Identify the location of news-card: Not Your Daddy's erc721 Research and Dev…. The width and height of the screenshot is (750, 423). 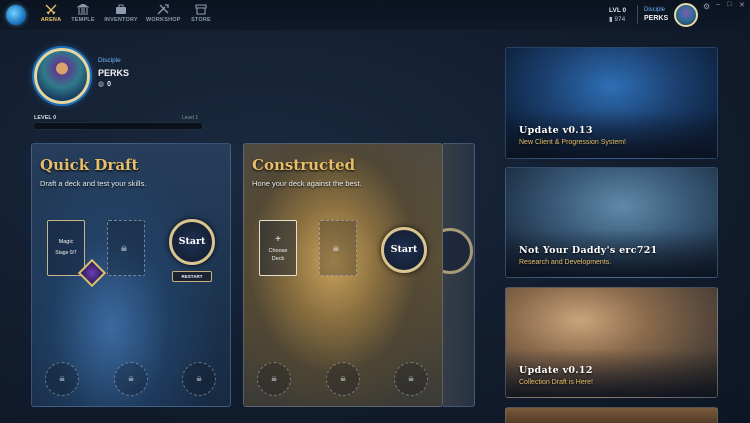
(611, 222).